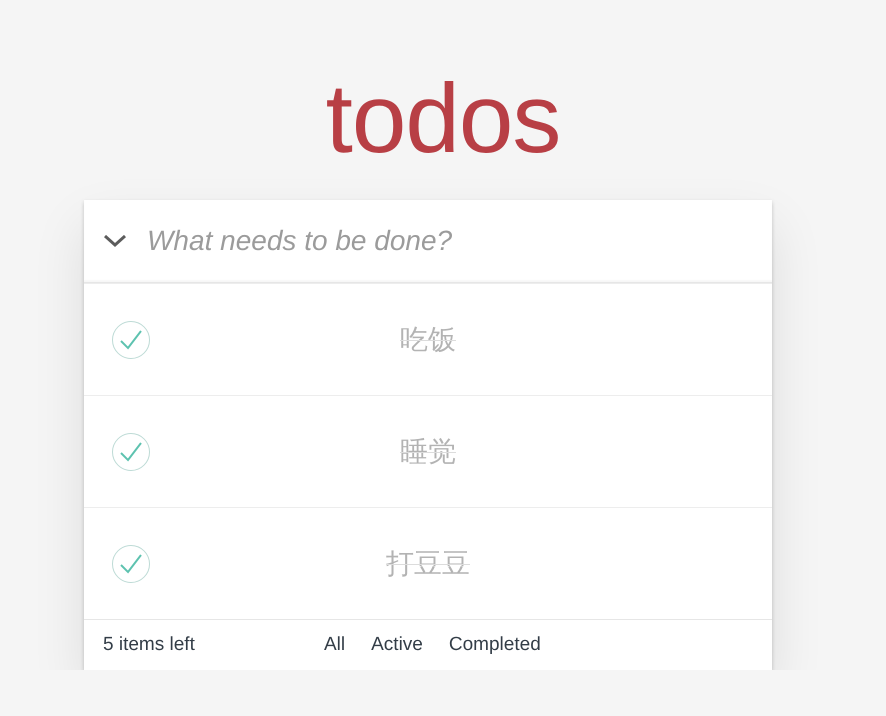 This screenshot has height=716, width=886. Describe the element at coordinates (428, 339) in the screenshot. I see `todo-text: 吃饭` at that location.